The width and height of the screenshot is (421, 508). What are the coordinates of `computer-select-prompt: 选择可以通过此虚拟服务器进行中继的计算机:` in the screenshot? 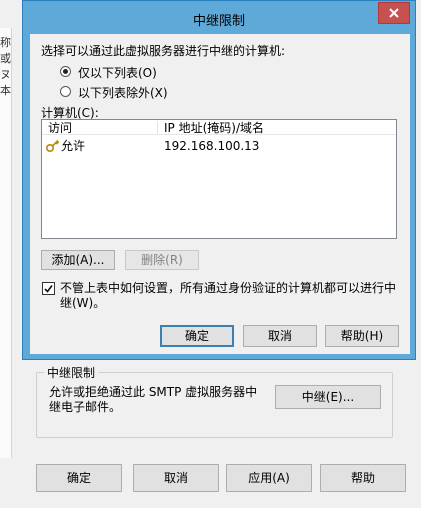 It's located at (163, 51).